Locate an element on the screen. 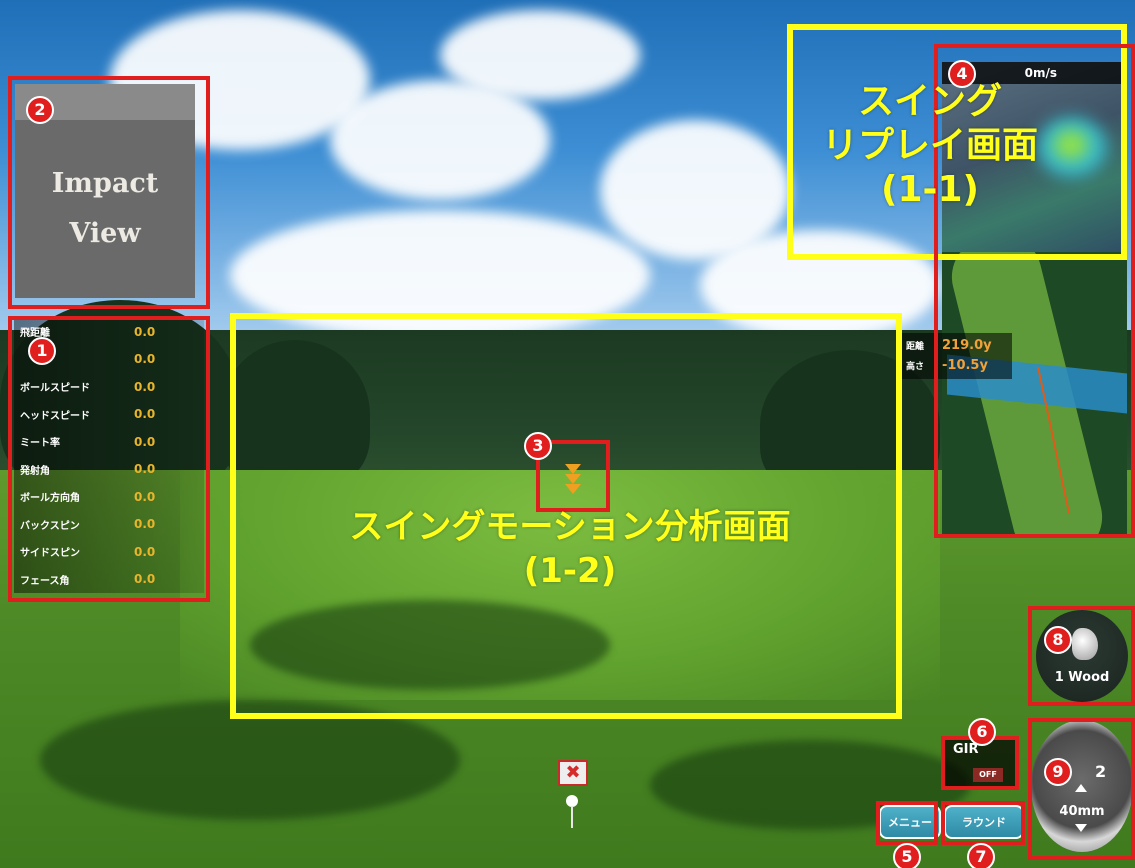  motion-area-caption: スイングモーション分析画面 (1-2) is located at coordinates (570, 549).